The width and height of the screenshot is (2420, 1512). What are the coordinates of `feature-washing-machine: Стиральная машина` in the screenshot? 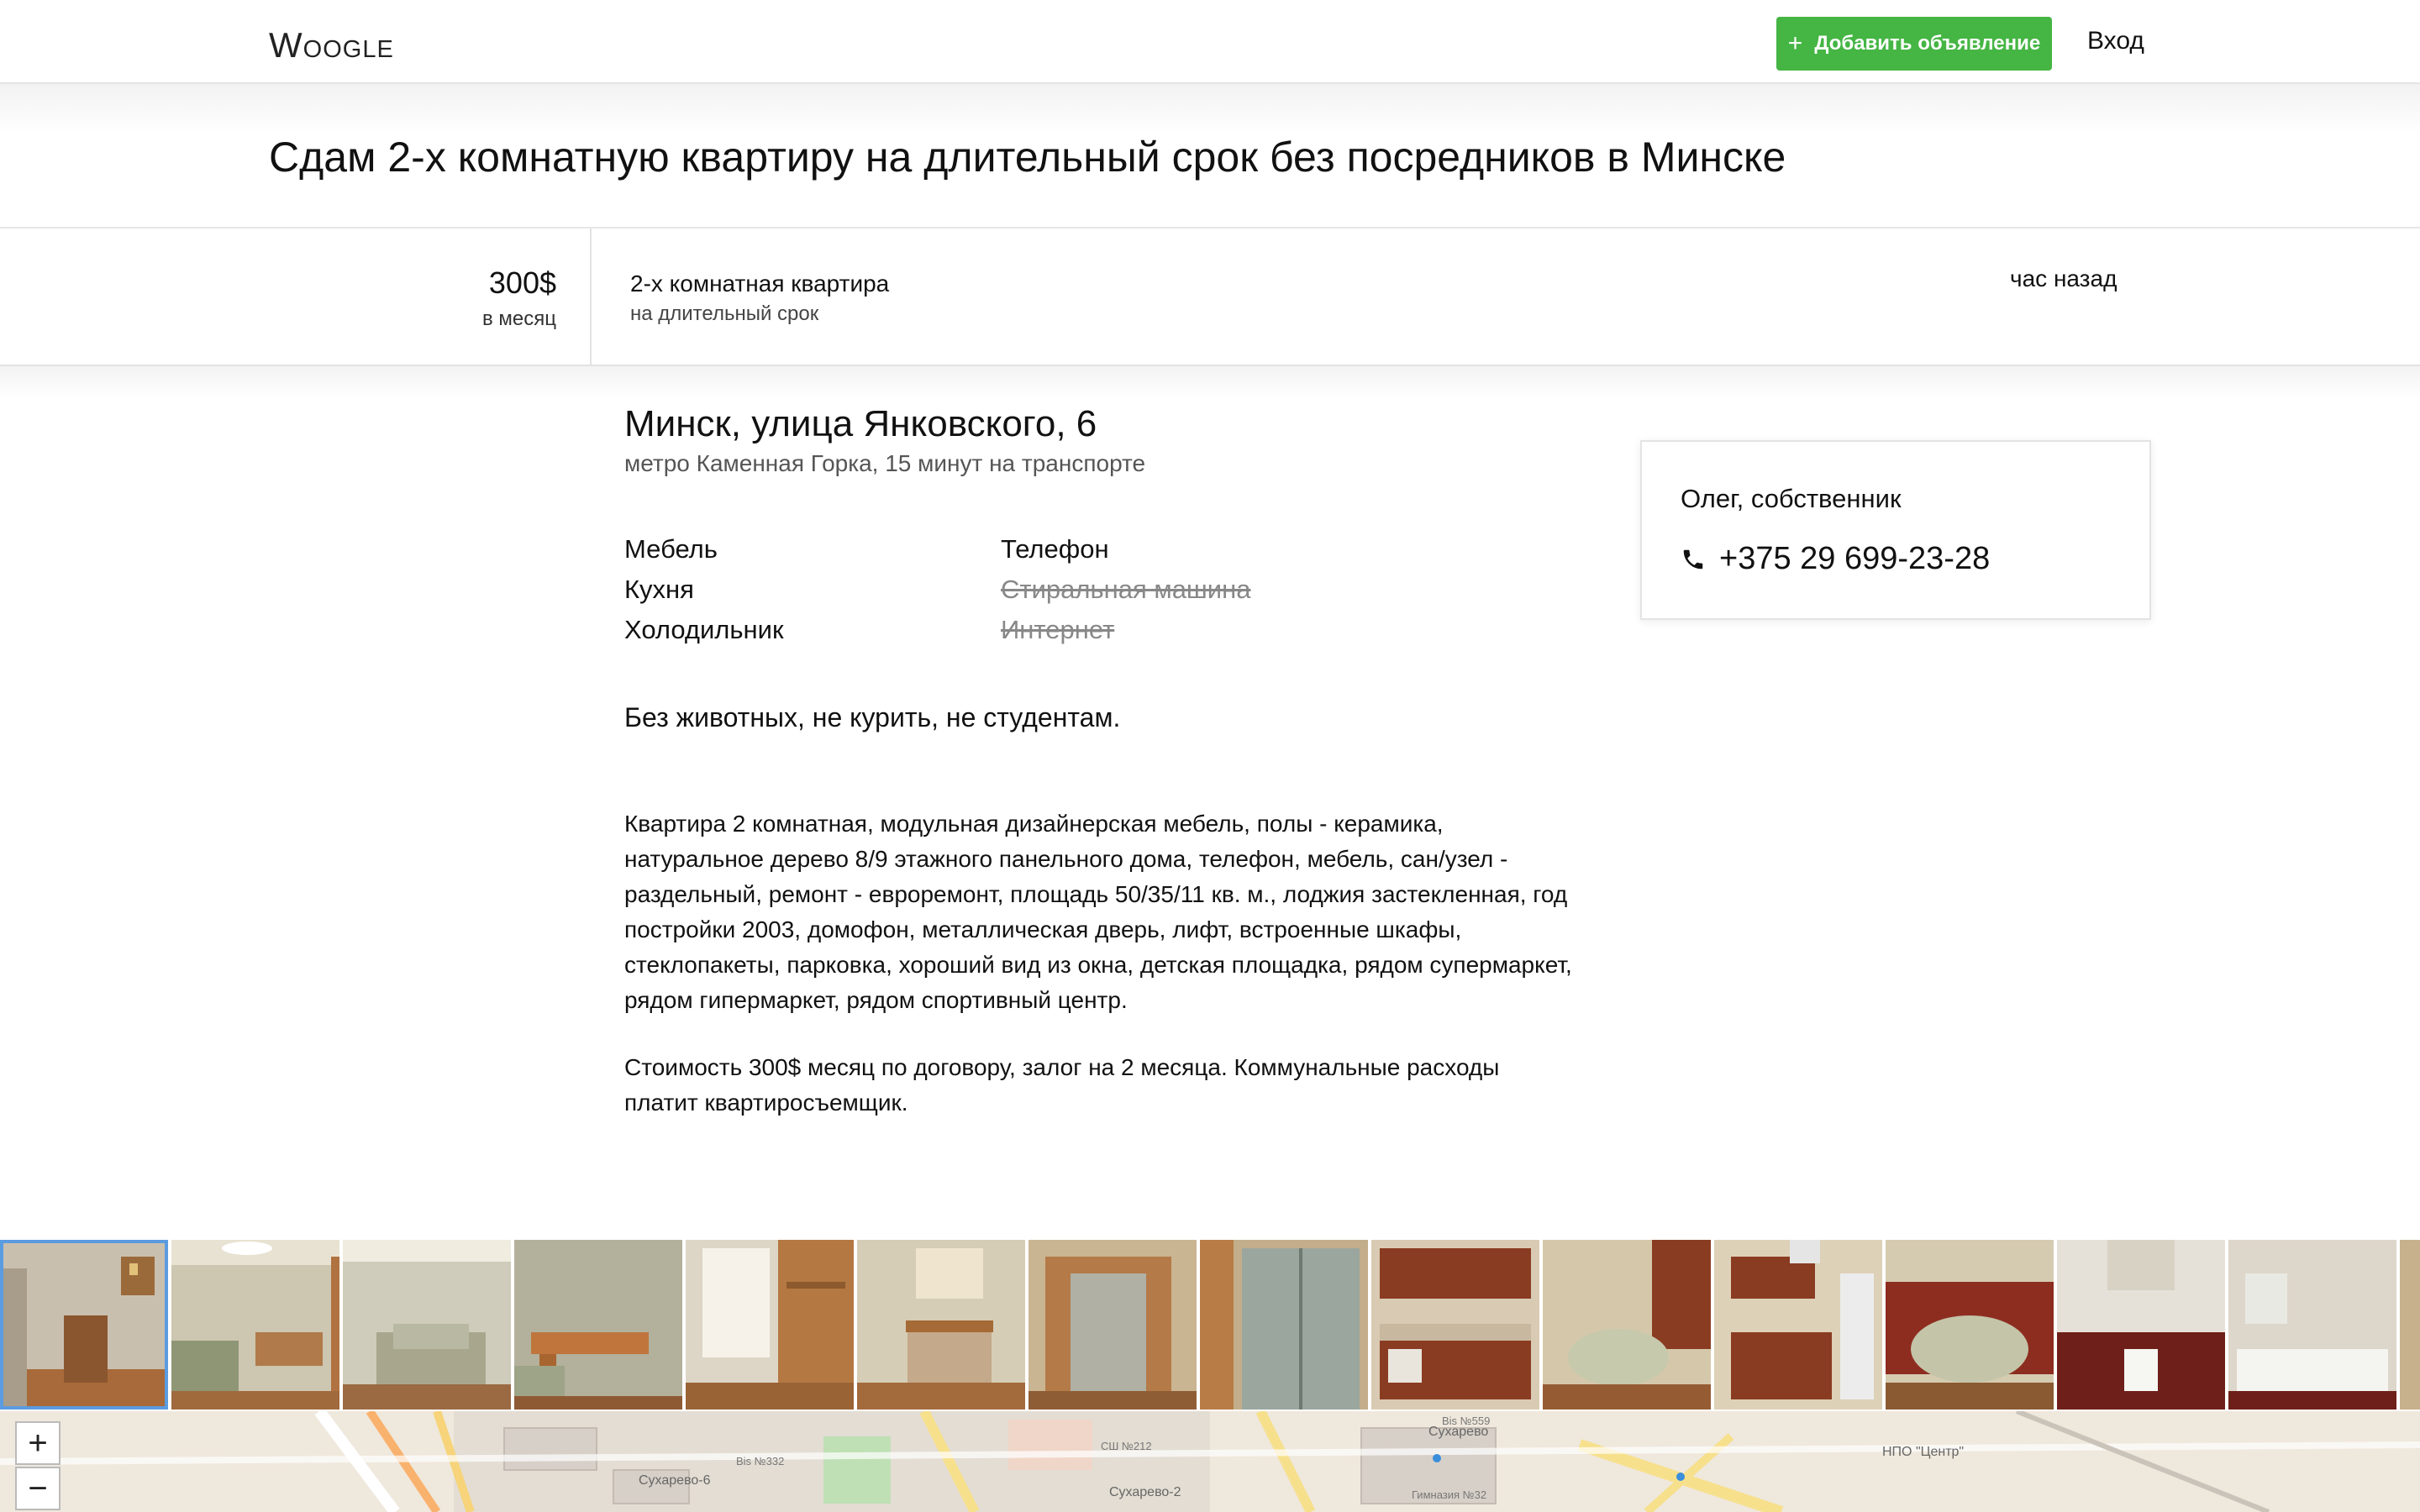 It's located at (1126, 589).